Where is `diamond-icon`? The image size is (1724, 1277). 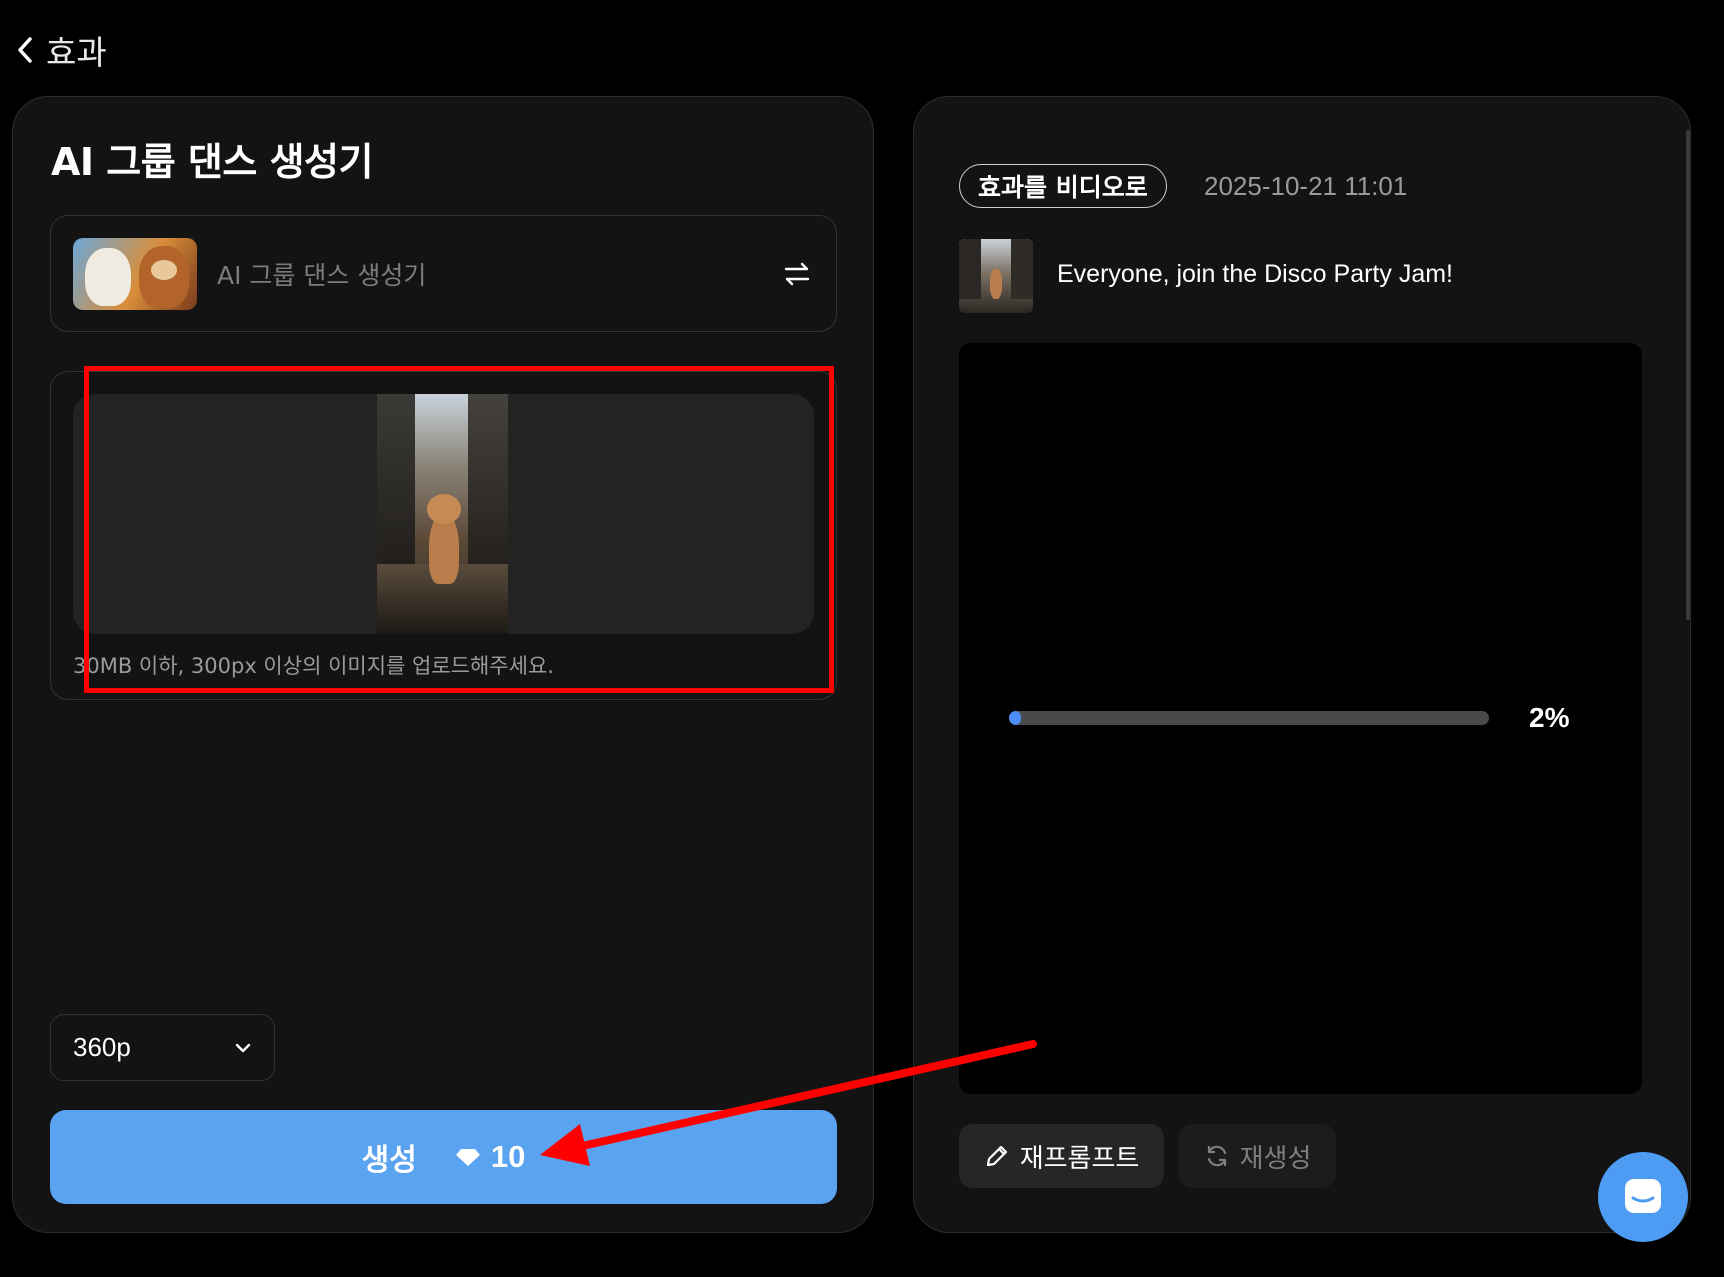
diamond-icon is located at coordinates (467, 1157).